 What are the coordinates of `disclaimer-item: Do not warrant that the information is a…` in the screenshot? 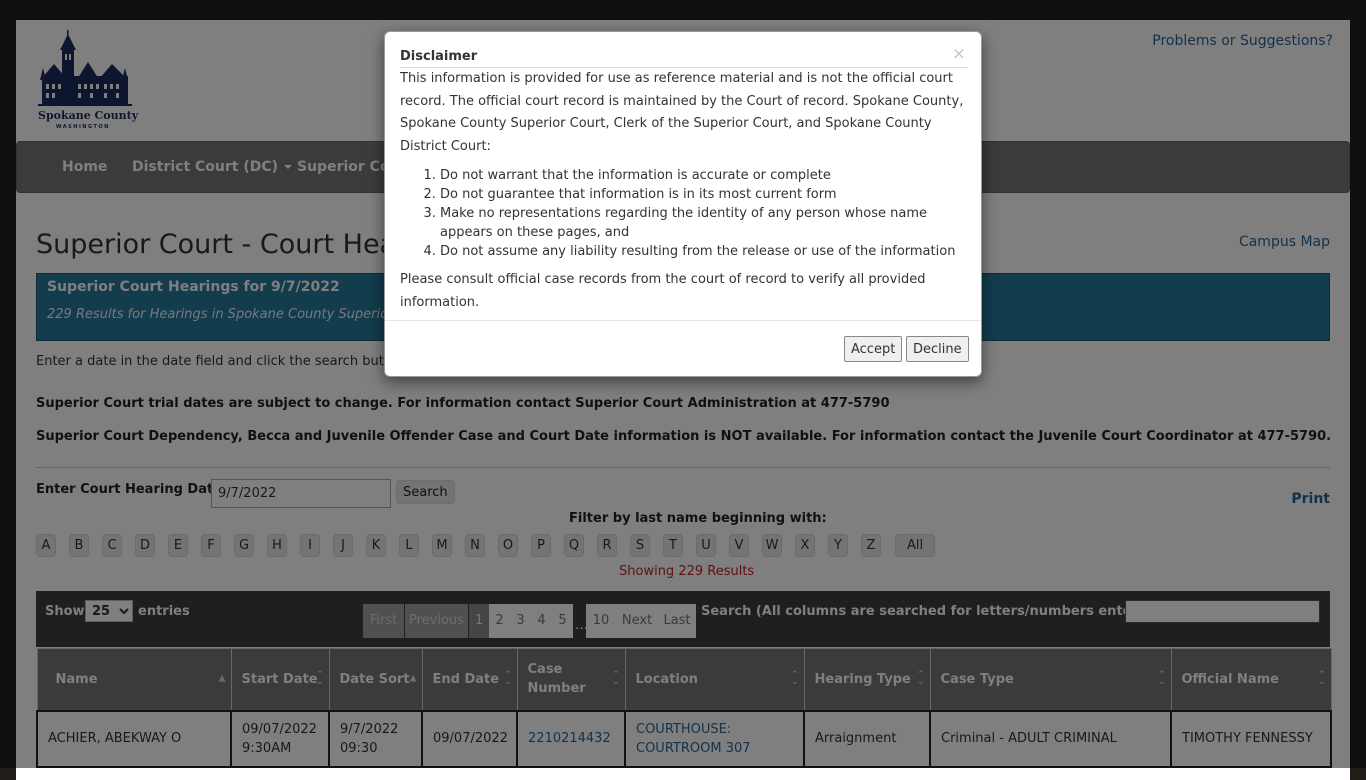 It's located at (706, 175).